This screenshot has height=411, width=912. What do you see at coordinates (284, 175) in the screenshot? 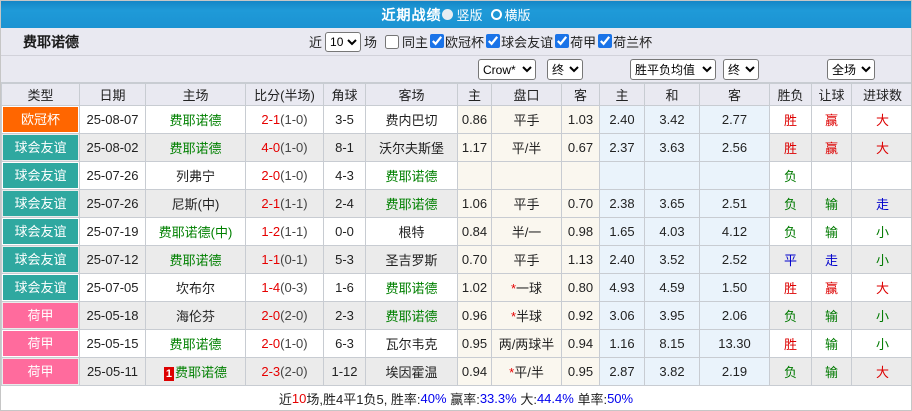
I see `score-cell: 2-0(1-0)` at bounding box center [284, 175].